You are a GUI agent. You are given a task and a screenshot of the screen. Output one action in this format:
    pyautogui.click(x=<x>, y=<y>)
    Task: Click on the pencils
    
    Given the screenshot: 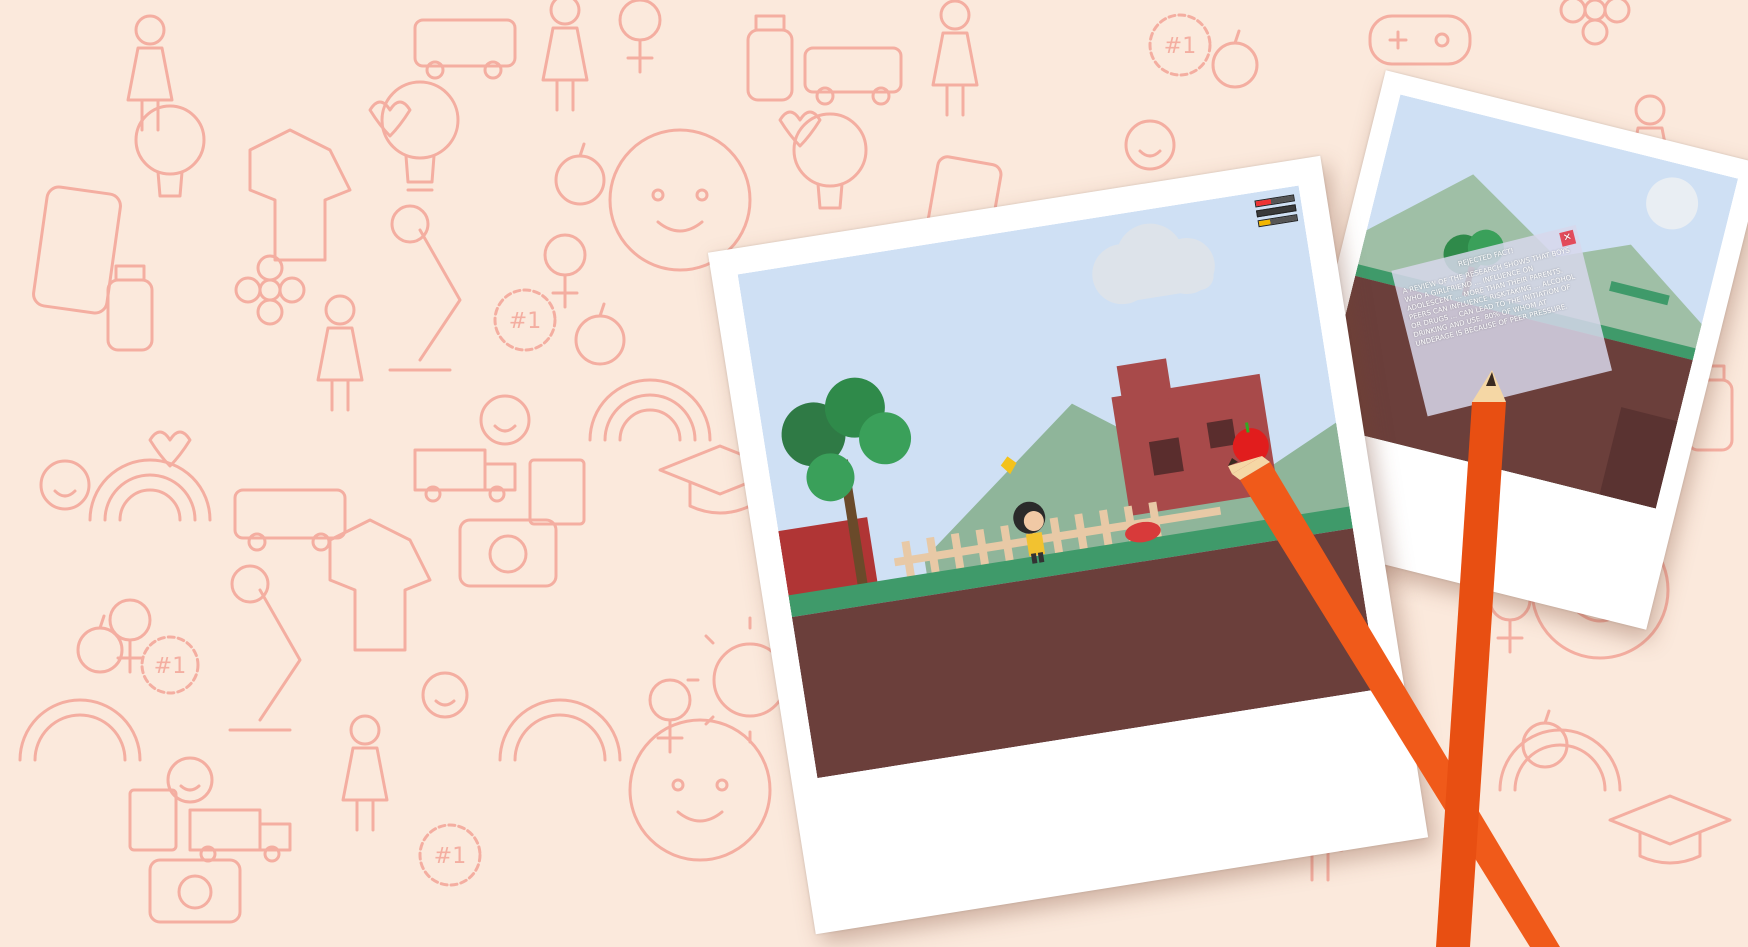 What is the action you would take?
    pyautogui.click(x=1394, y=658)
    